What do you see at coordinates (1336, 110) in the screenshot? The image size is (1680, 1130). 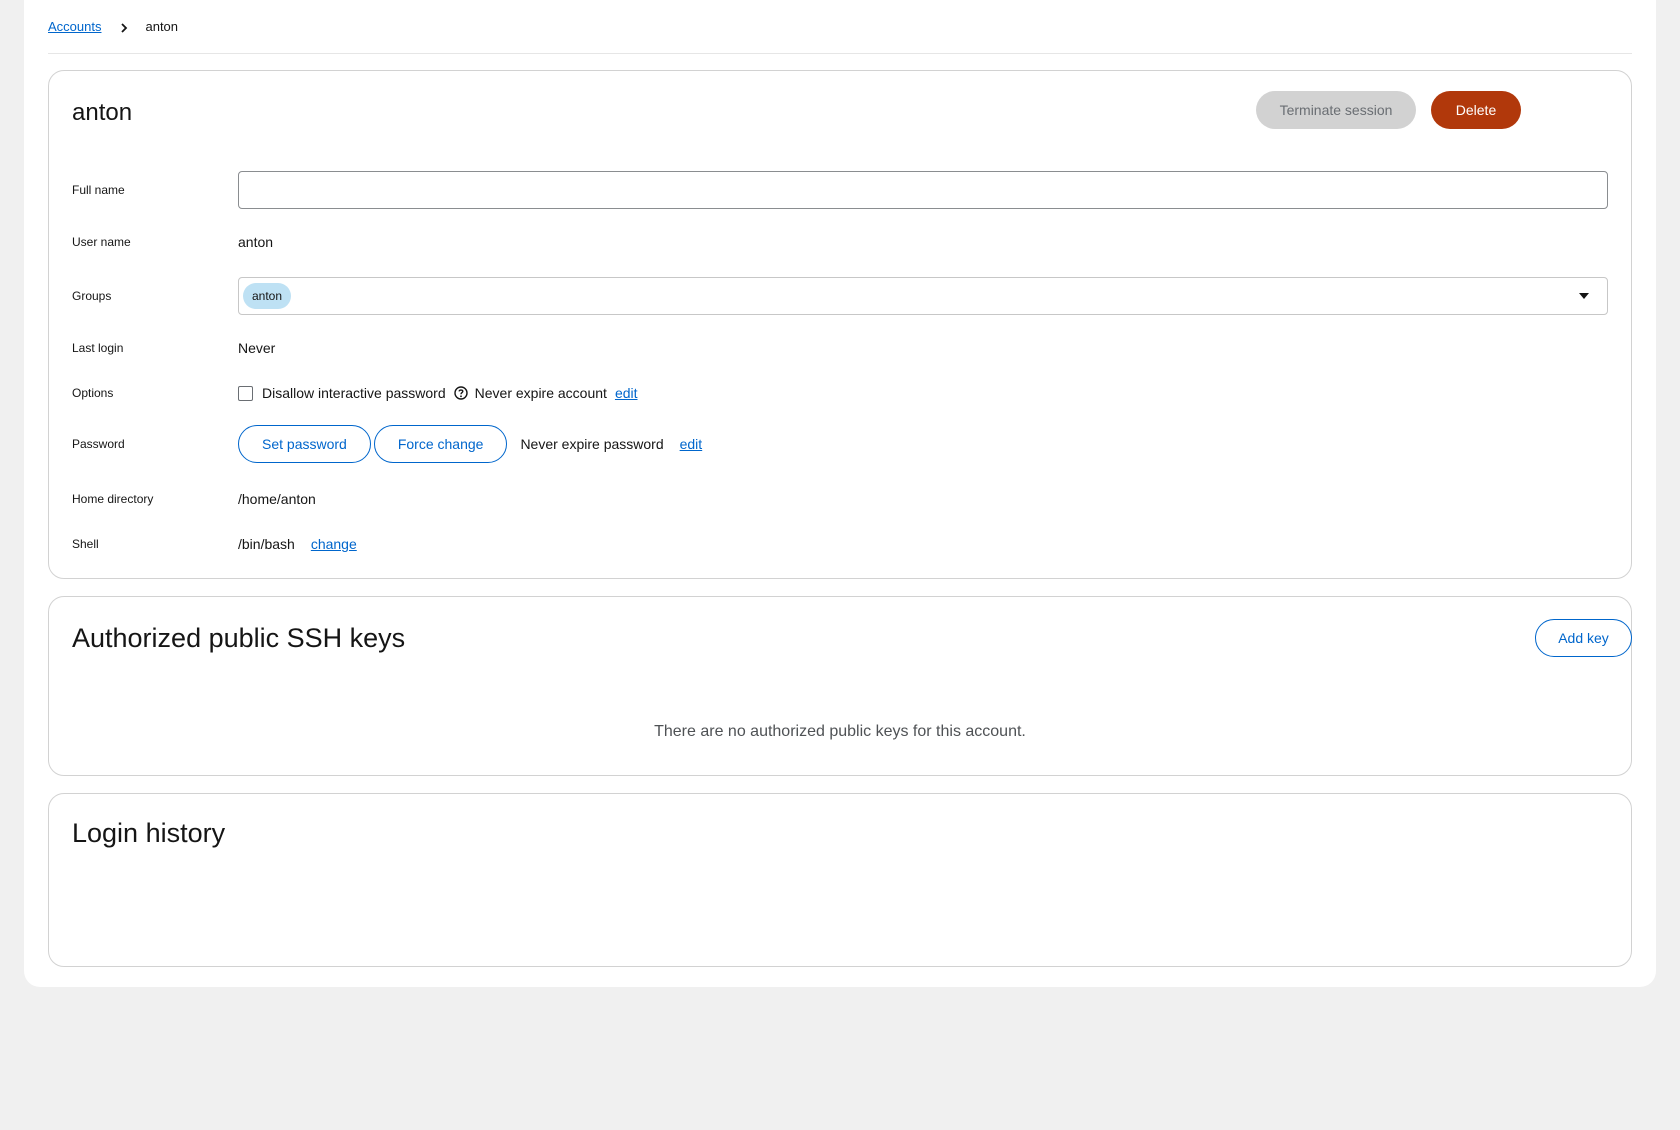 I see `terminate-session-button: Terminate session` at bounding box center [1336, 110].